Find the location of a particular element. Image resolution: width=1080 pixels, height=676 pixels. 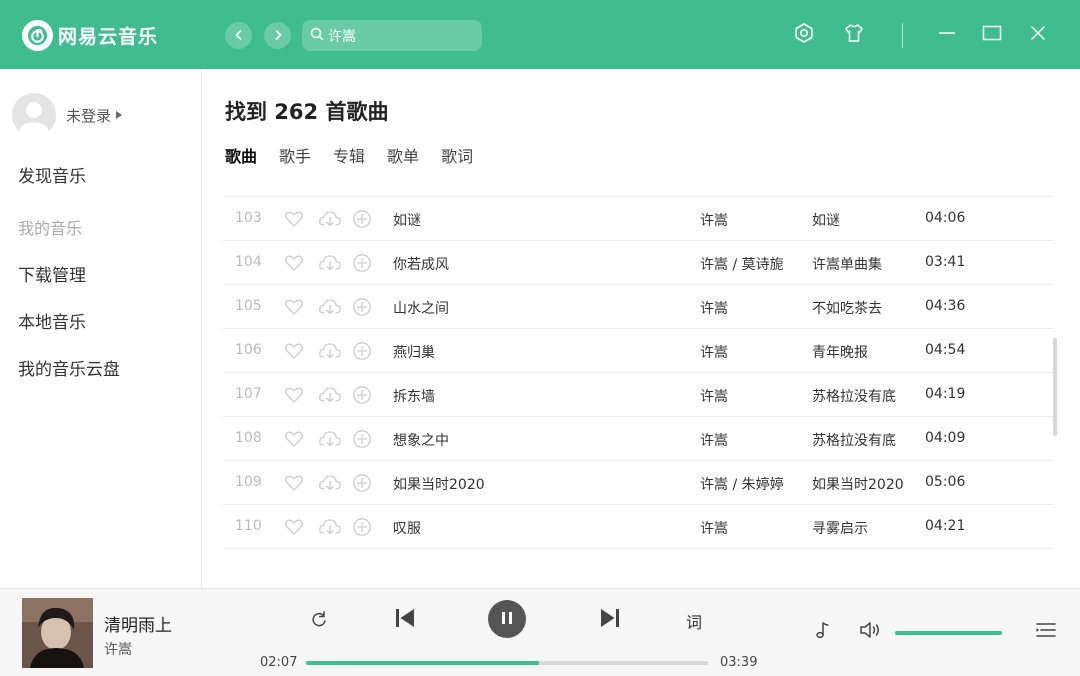

song-title: 拆东墙 is located at coordinates (414, 396).